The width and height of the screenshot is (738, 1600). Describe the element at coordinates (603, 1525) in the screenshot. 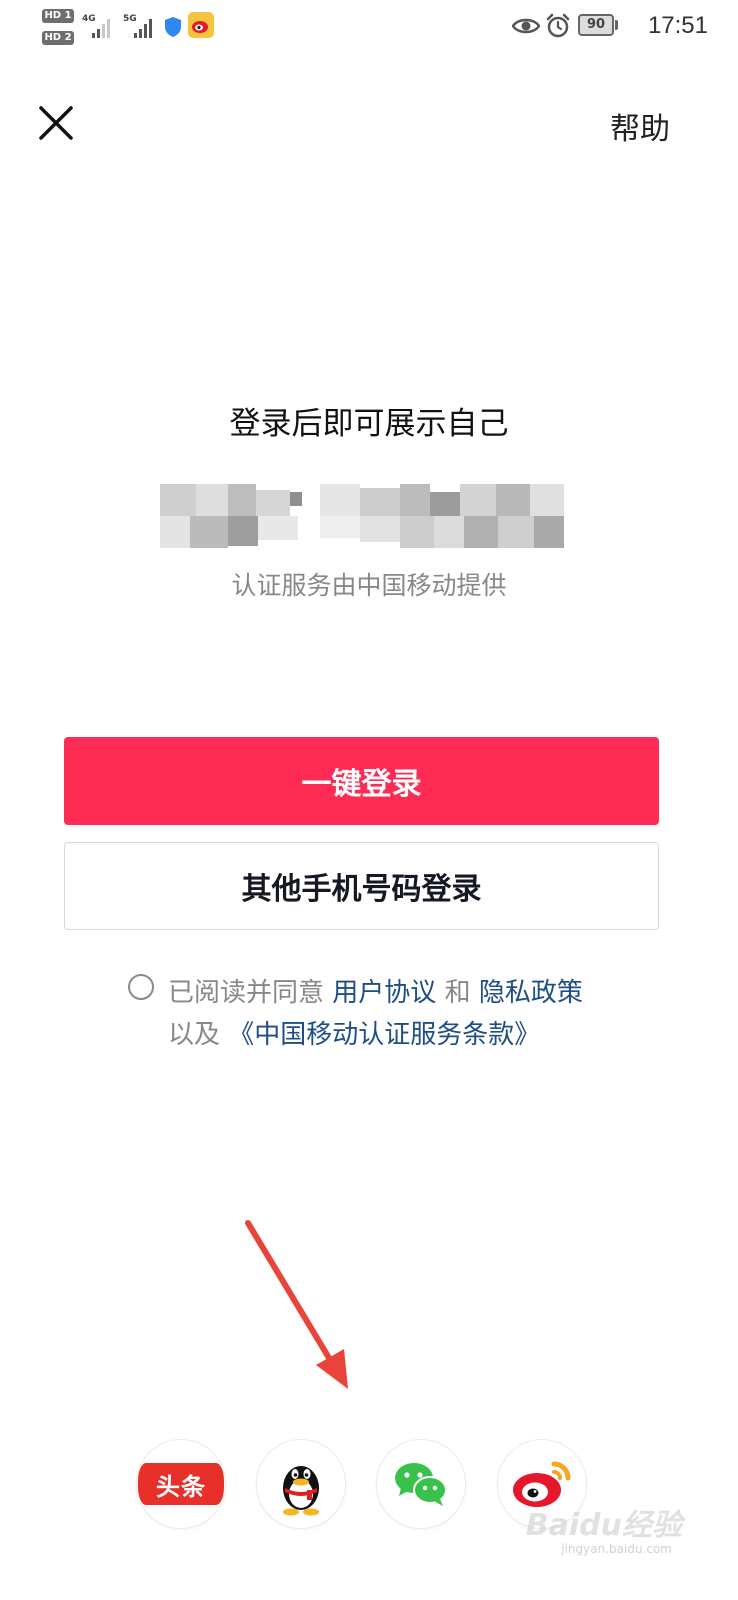

I see `baidu-watermark: Baidu经验` at that location.